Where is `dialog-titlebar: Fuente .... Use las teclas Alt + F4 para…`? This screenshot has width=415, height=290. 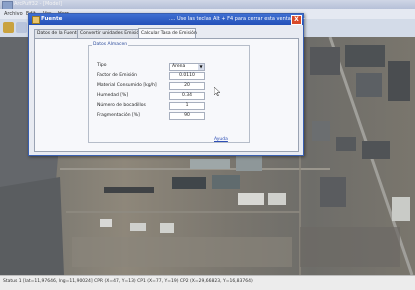 dialog-titlebar: Fuente .... Use las teclas Alt + F4 para… is located at coordinates (167, 19).